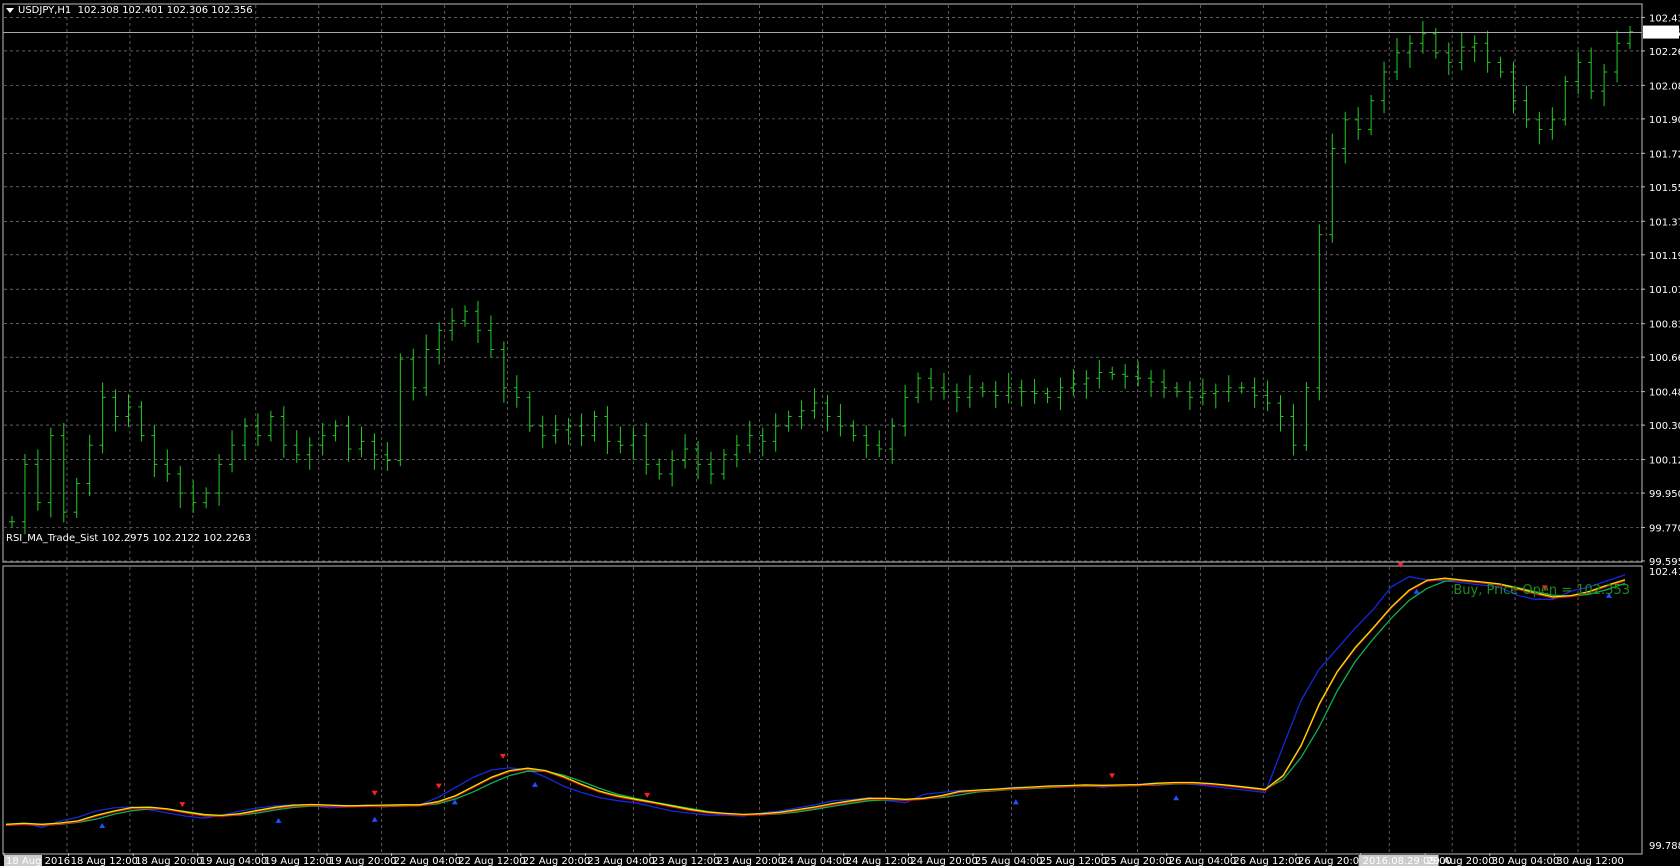 This screenshot has height=866, width=1680. What do you see at coordinates (233, 861) in the screenshot?
I see `x-tick-label: 19 Aug 04:00` at bounding box center [233, 861].